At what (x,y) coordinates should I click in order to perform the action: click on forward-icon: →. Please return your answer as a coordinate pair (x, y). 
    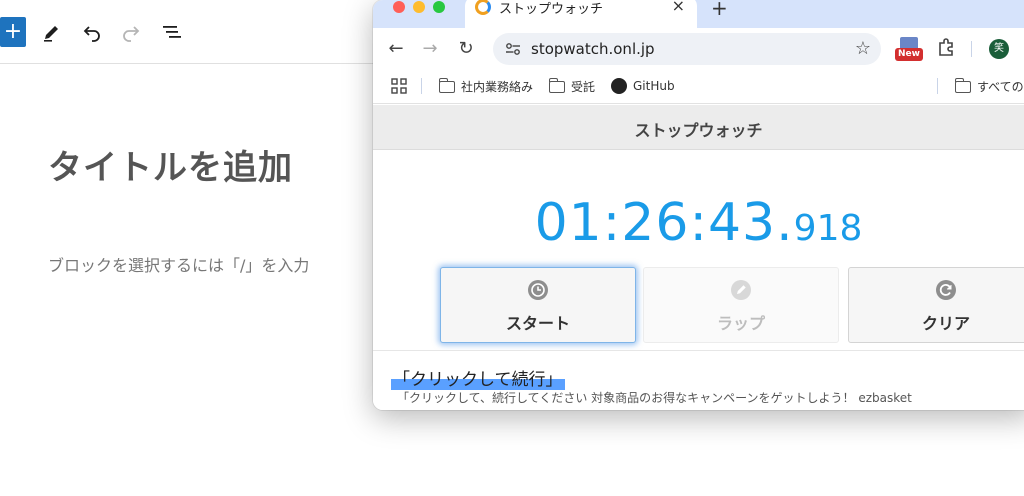
    Looking at the image, I should click on (430, 49).